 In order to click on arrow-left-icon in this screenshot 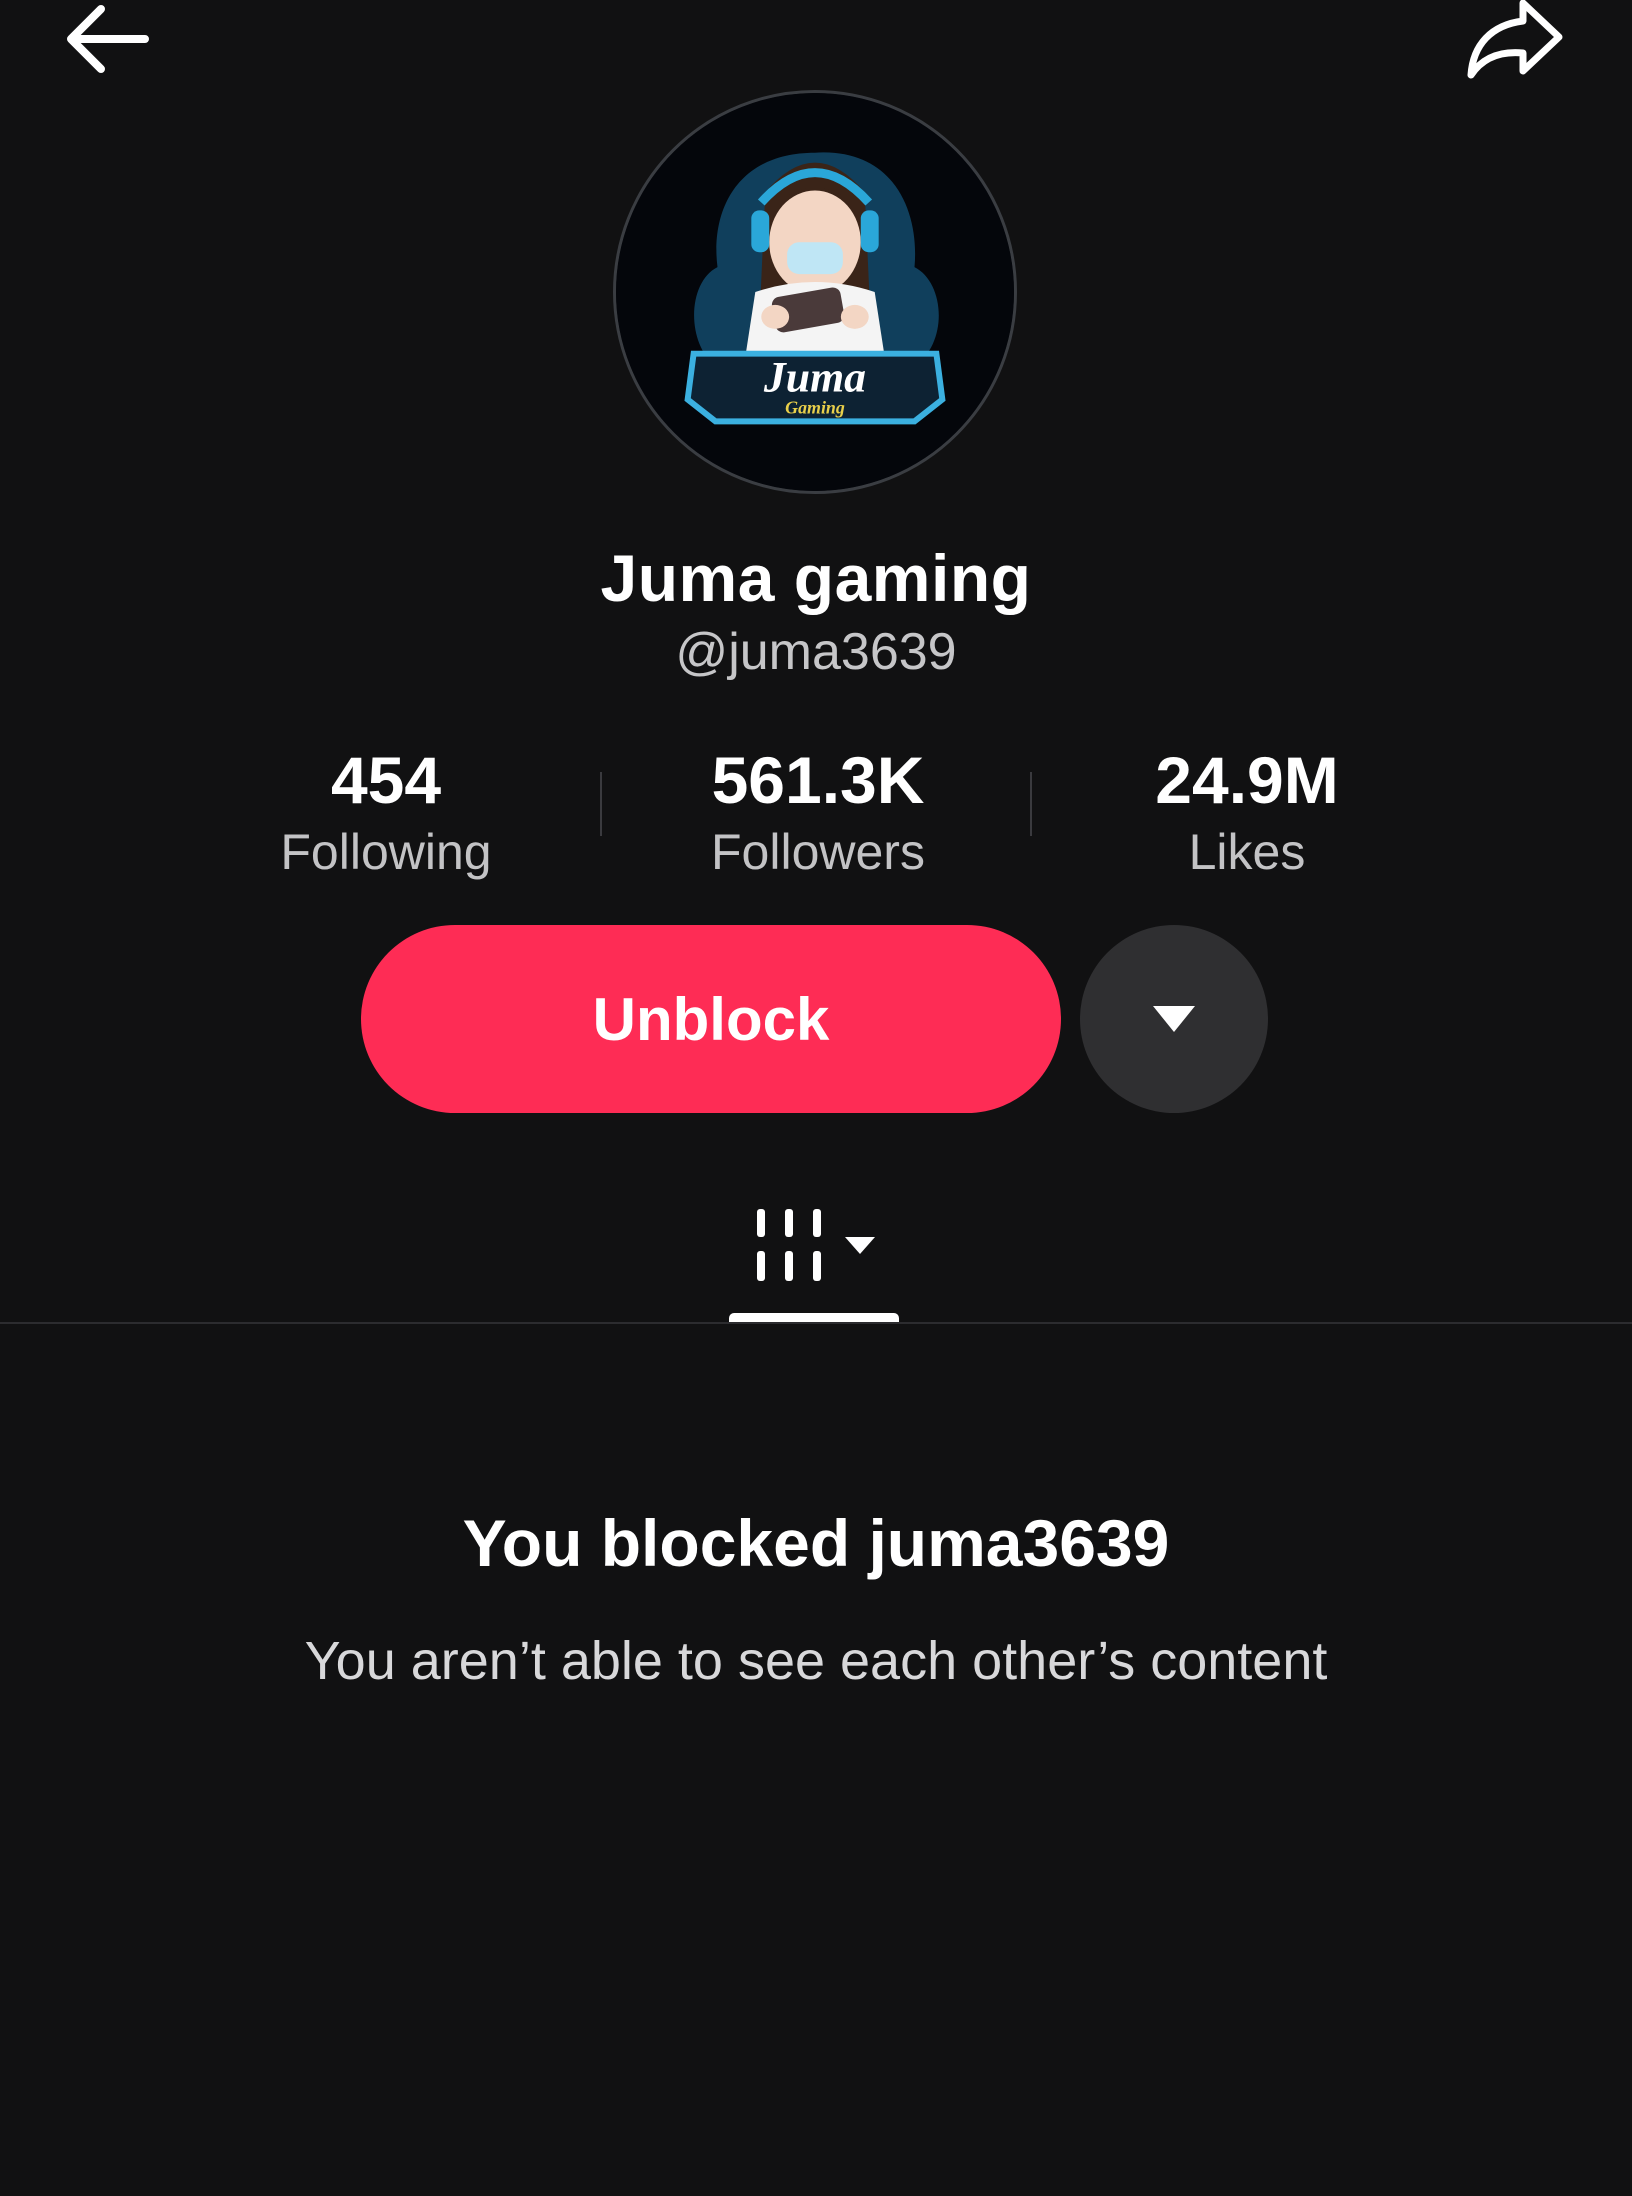, I will do `click(108, 39)`.